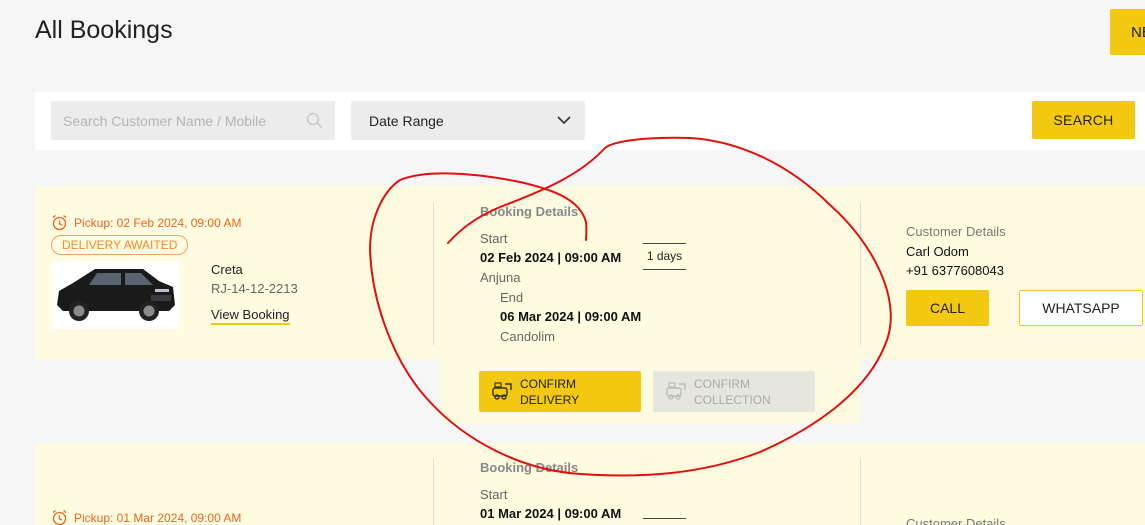 Image resolution: width=1145 pixels, height=525 pixels. Describe the element at coordinates (104, 30) in the screenshot. I see `page-title: All Bookings` at that location.